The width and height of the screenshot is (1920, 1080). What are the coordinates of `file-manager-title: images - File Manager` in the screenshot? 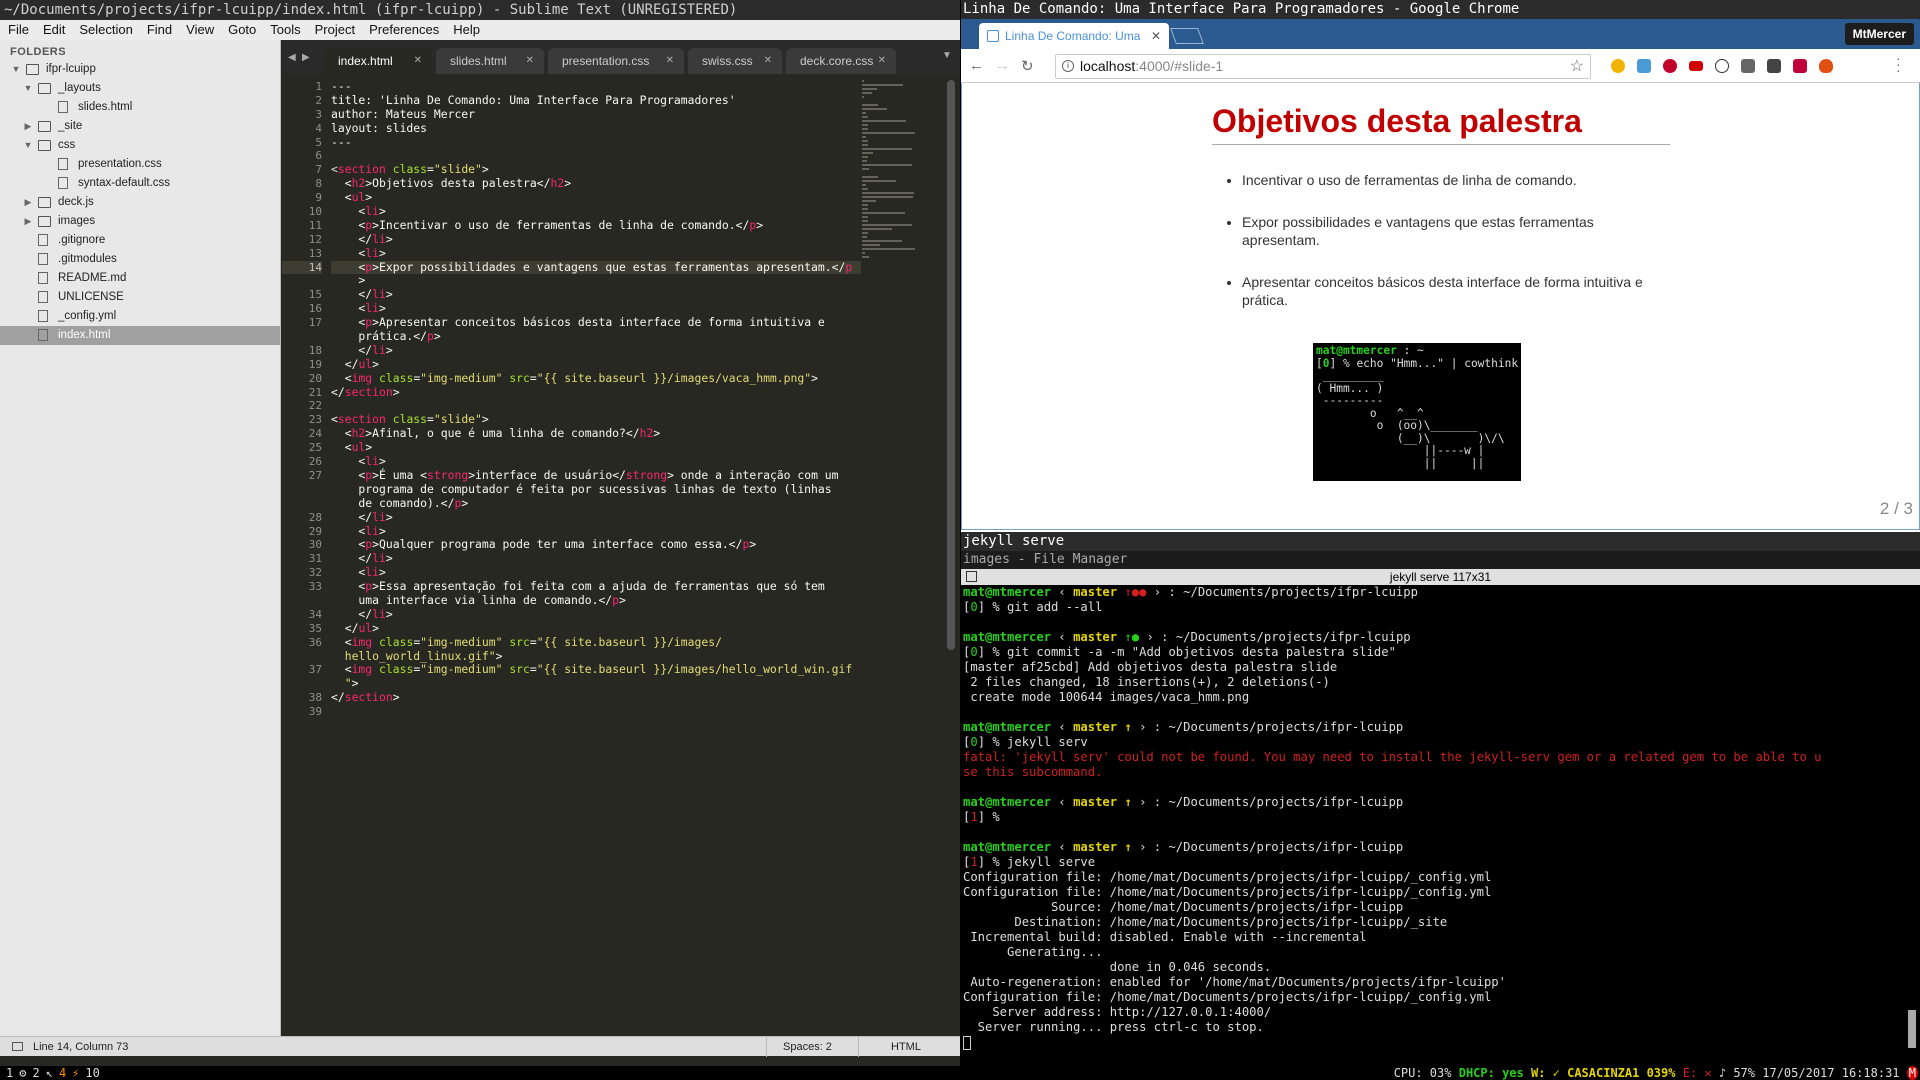 It's located at (1440, 560).